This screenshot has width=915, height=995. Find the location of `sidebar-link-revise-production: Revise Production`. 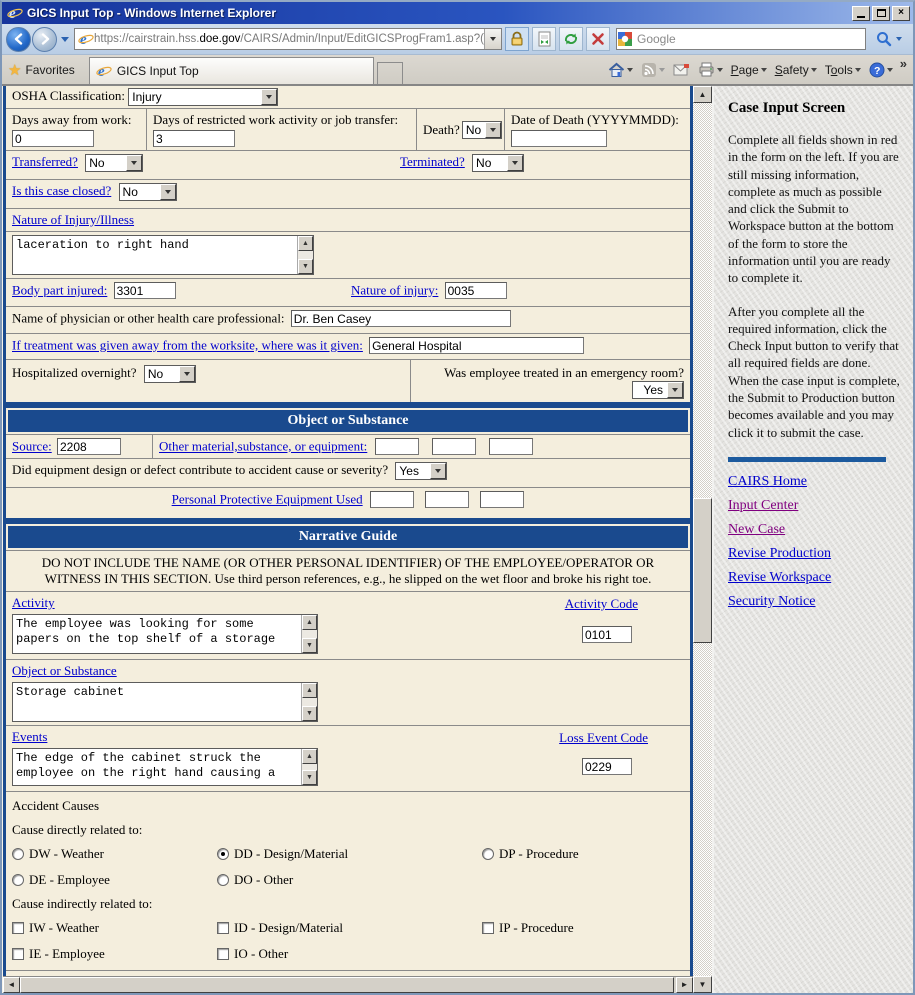

sidebar-link-revise-production: Revise Production is located at coordinates (779, 553).